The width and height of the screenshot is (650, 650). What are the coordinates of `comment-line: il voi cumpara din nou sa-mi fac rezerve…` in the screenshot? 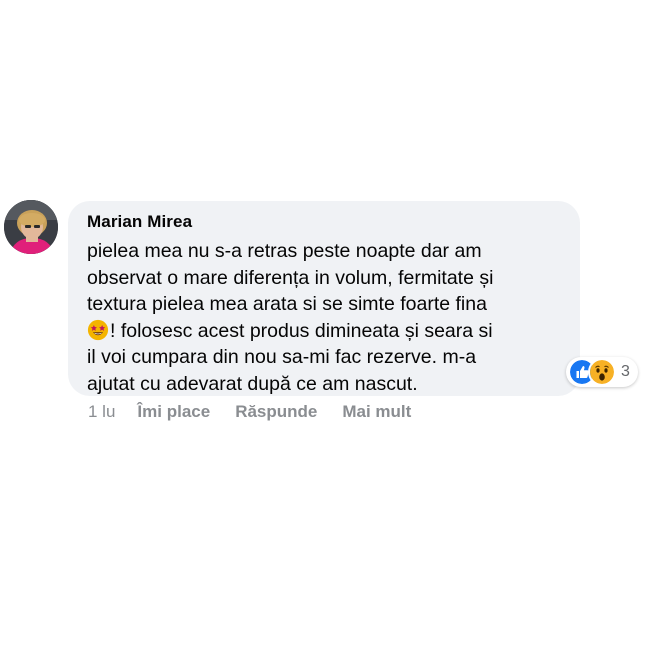 It's located at (282, 357).